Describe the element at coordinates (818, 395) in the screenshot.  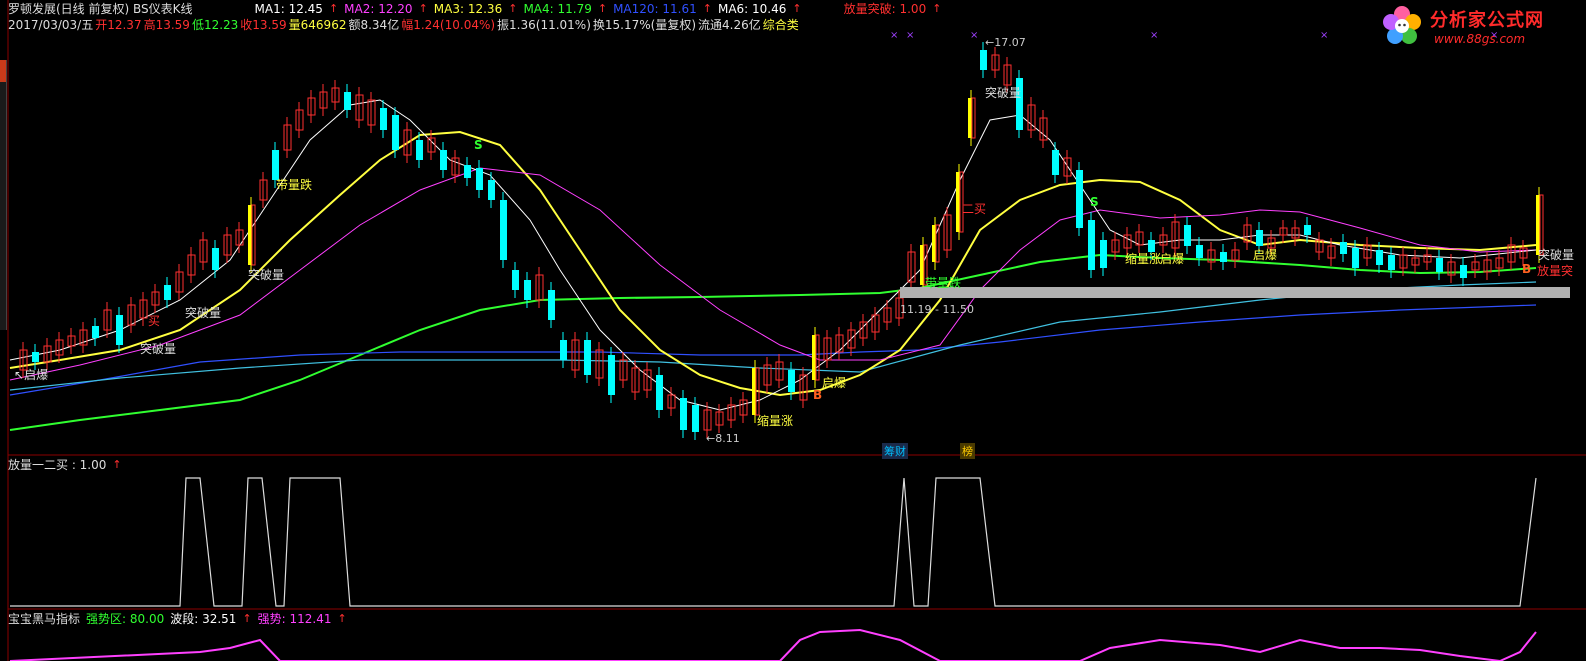
I see `label-b-1: B` at that location.